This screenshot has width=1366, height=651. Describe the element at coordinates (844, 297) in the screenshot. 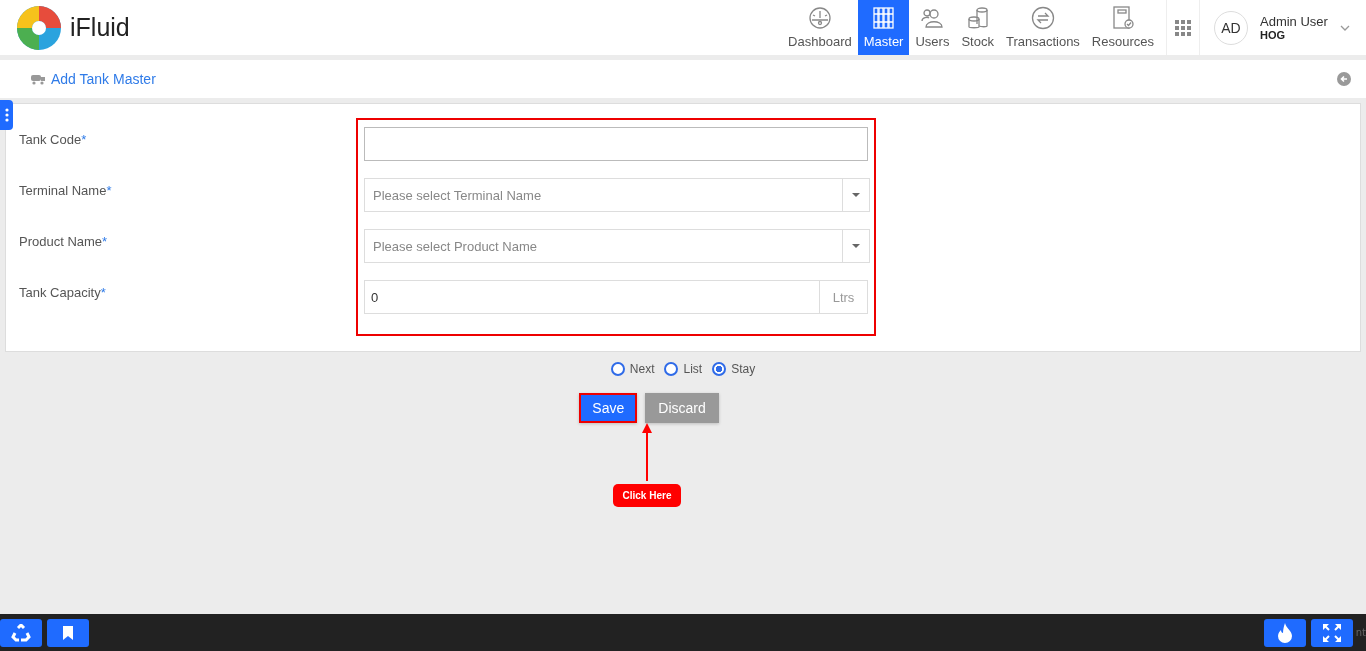

I see `unit-addon: Ltrs` at that location.